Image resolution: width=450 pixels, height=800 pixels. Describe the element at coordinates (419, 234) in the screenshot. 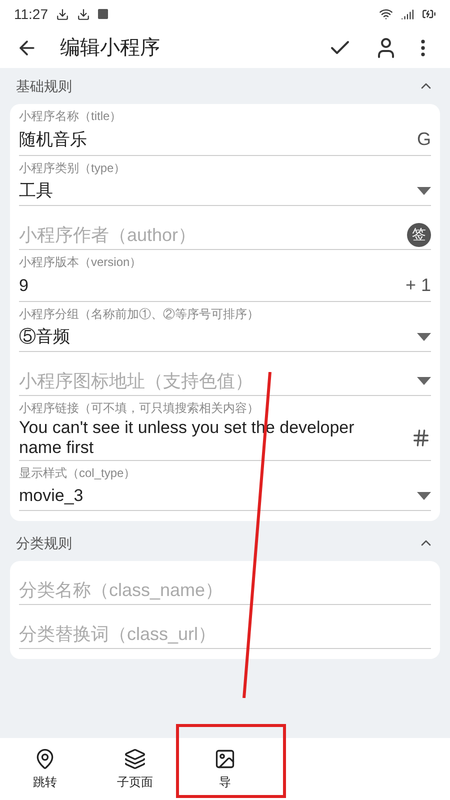

I see `sign-button: 签` at that location.